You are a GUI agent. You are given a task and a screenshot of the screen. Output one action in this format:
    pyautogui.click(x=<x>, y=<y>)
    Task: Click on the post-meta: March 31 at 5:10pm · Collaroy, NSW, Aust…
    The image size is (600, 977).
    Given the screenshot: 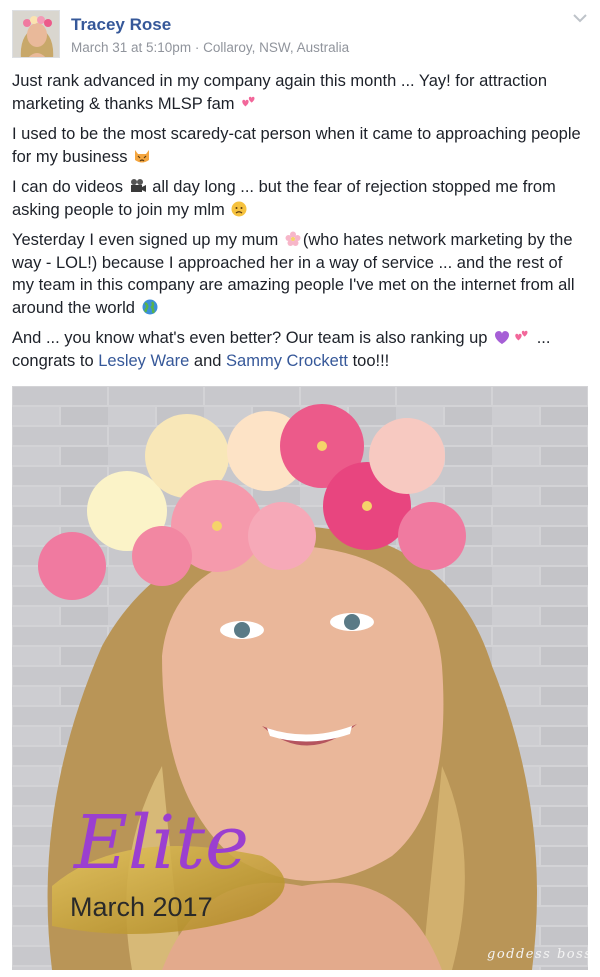 What is the action you would take?
    pyautogui.click(x=210, y=47)
    